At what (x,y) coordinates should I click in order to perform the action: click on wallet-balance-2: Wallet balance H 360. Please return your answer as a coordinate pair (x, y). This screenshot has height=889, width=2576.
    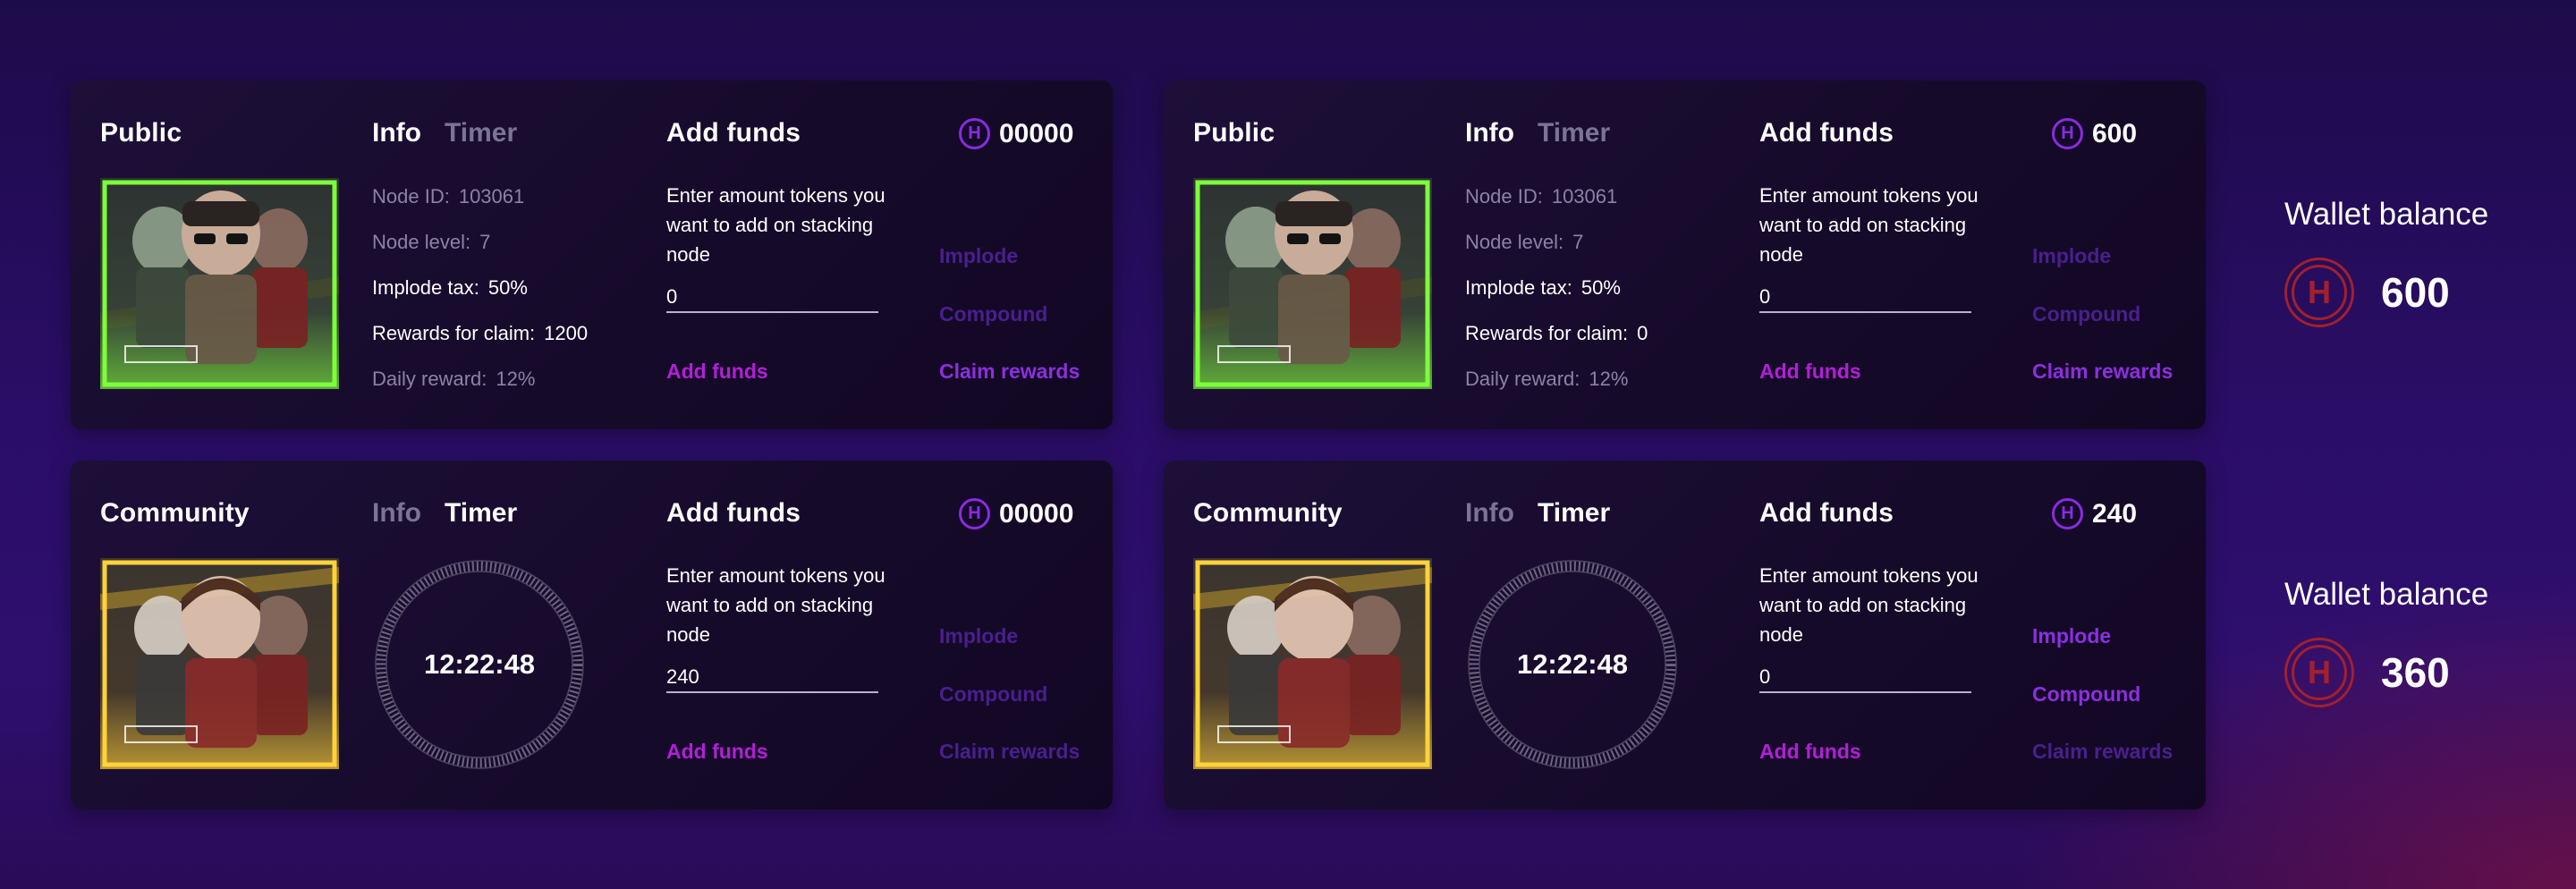
    Looking at the image, I should click on (2386, 642).